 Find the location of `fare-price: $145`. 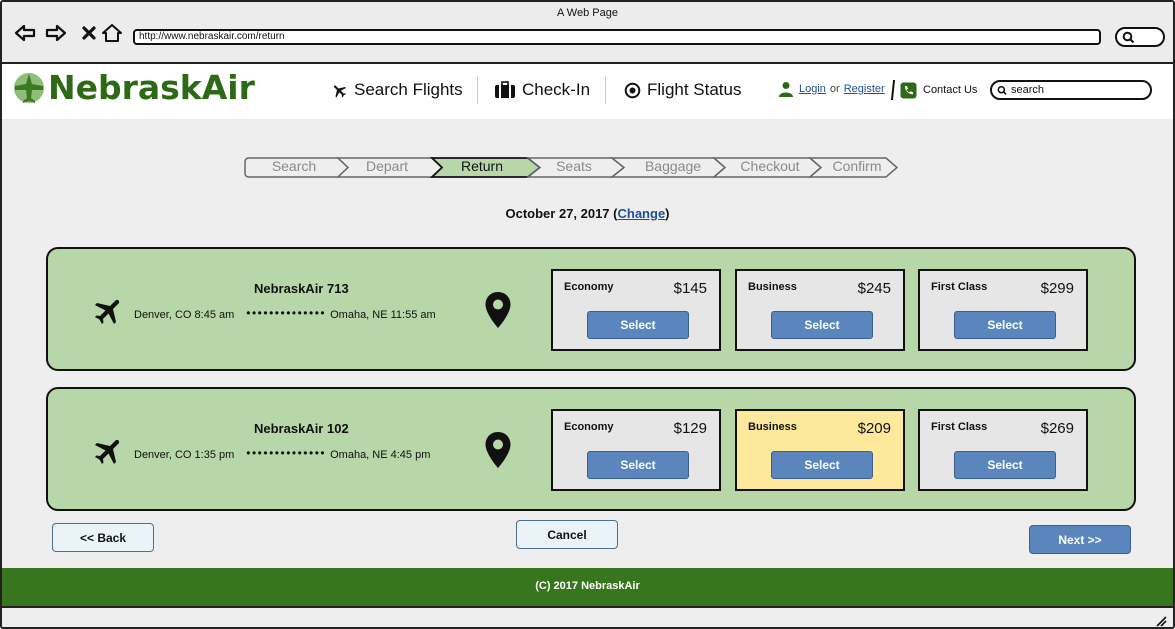

fare-price: $145 is located at coordinates (690, 288).